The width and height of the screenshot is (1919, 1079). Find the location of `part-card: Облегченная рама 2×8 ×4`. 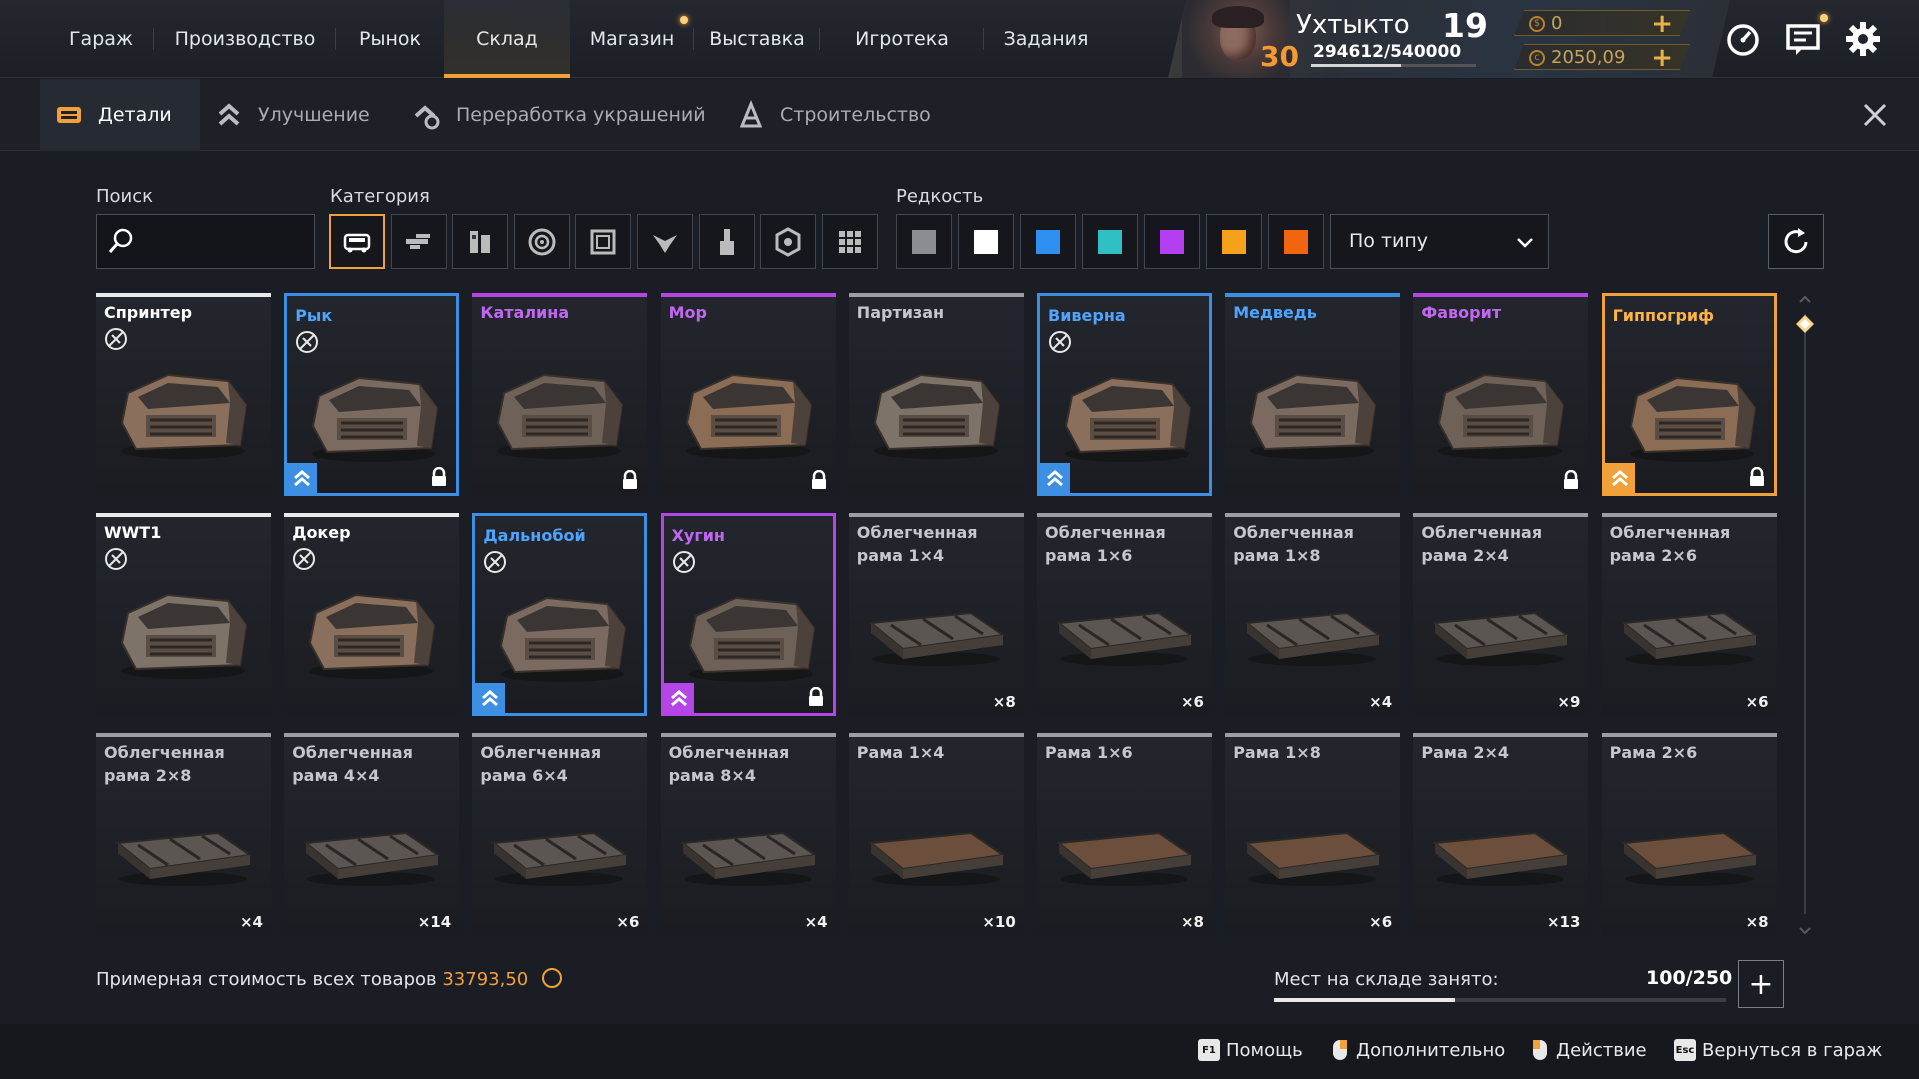

part-card: Облегченная рама 2×8 ×4 is located at coordinates (183, 834).